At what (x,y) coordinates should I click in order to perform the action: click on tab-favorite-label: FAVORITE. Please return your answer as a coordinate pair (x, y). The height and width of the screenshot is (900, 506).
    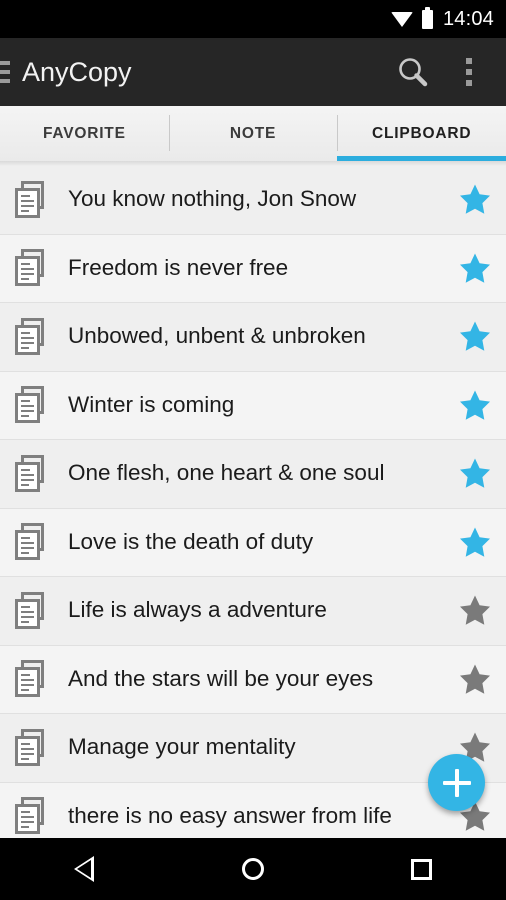
    Looking at the image, I should click on (84, 133).